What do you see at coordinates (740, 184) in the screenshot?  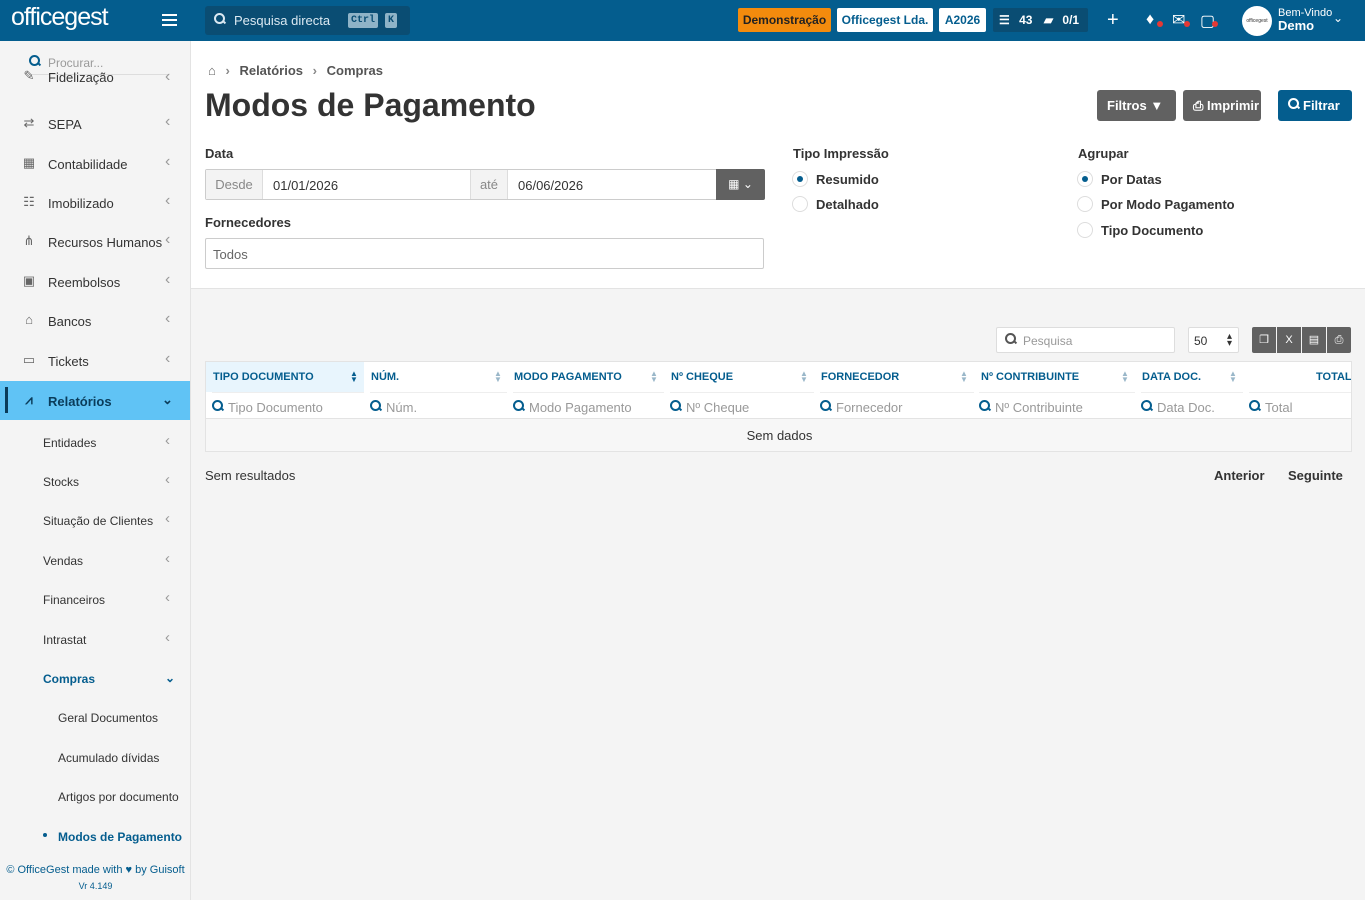 I see `calendar-dropdown-button: ▦ ⌄` at bounding box center [740, 184].